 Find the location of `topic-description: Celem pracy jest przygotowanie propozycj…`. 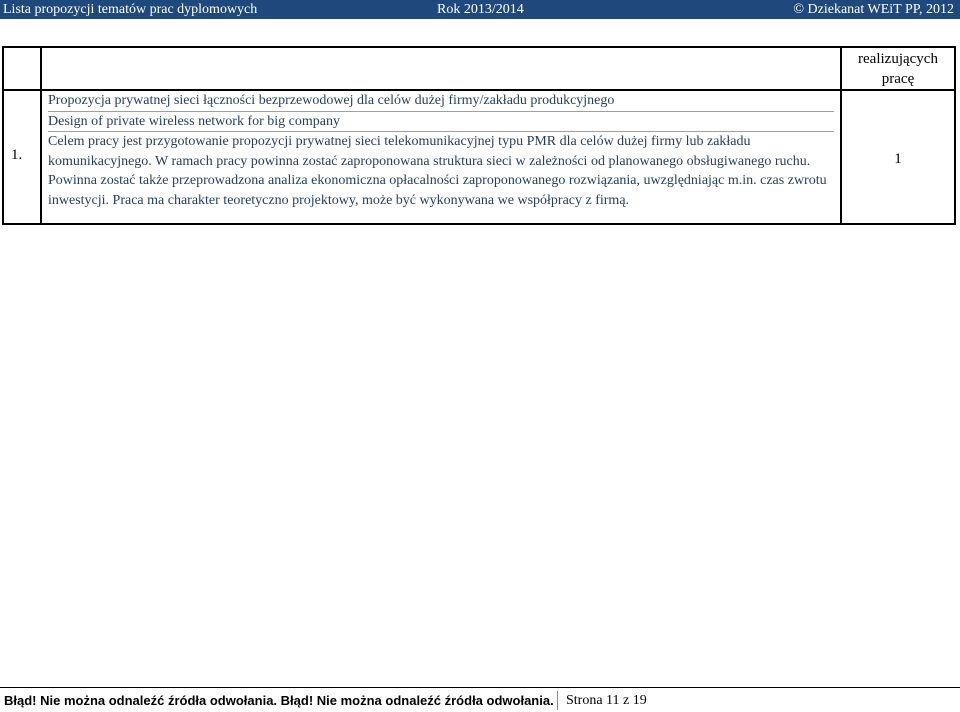

topic-description: Celem pracy jest przygotowanie propozycj… is located at coordinates (438, 171).